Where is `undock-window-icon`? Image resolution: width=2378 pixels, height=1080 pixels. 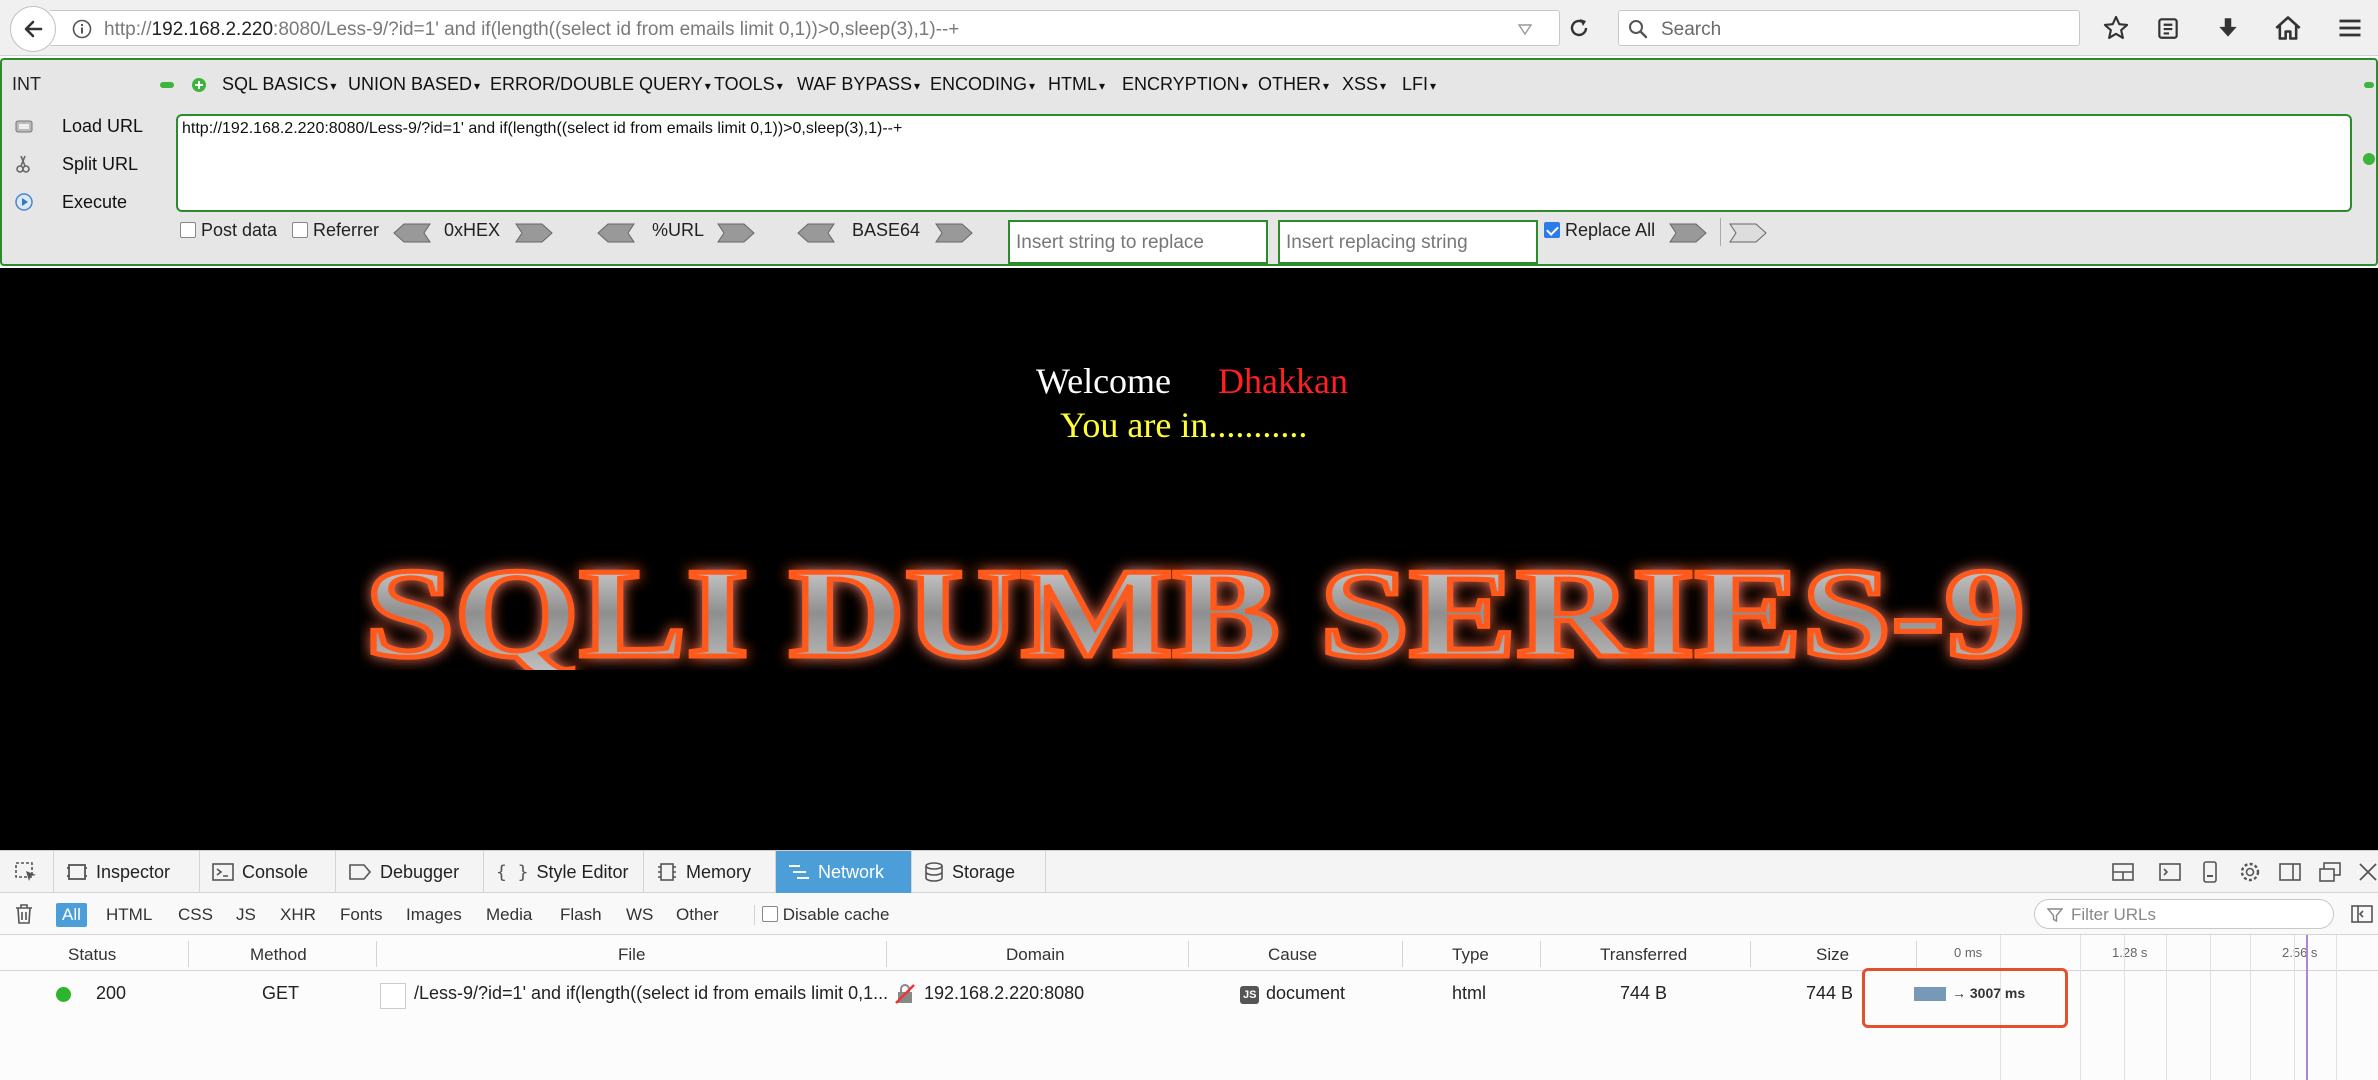
undock-window-icon is located at coordinates (2330, 872).